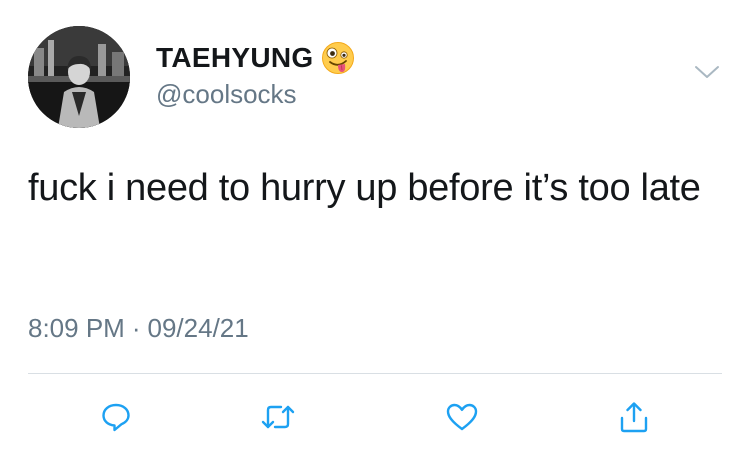  I want to click on reply-button, so click(116, 417).